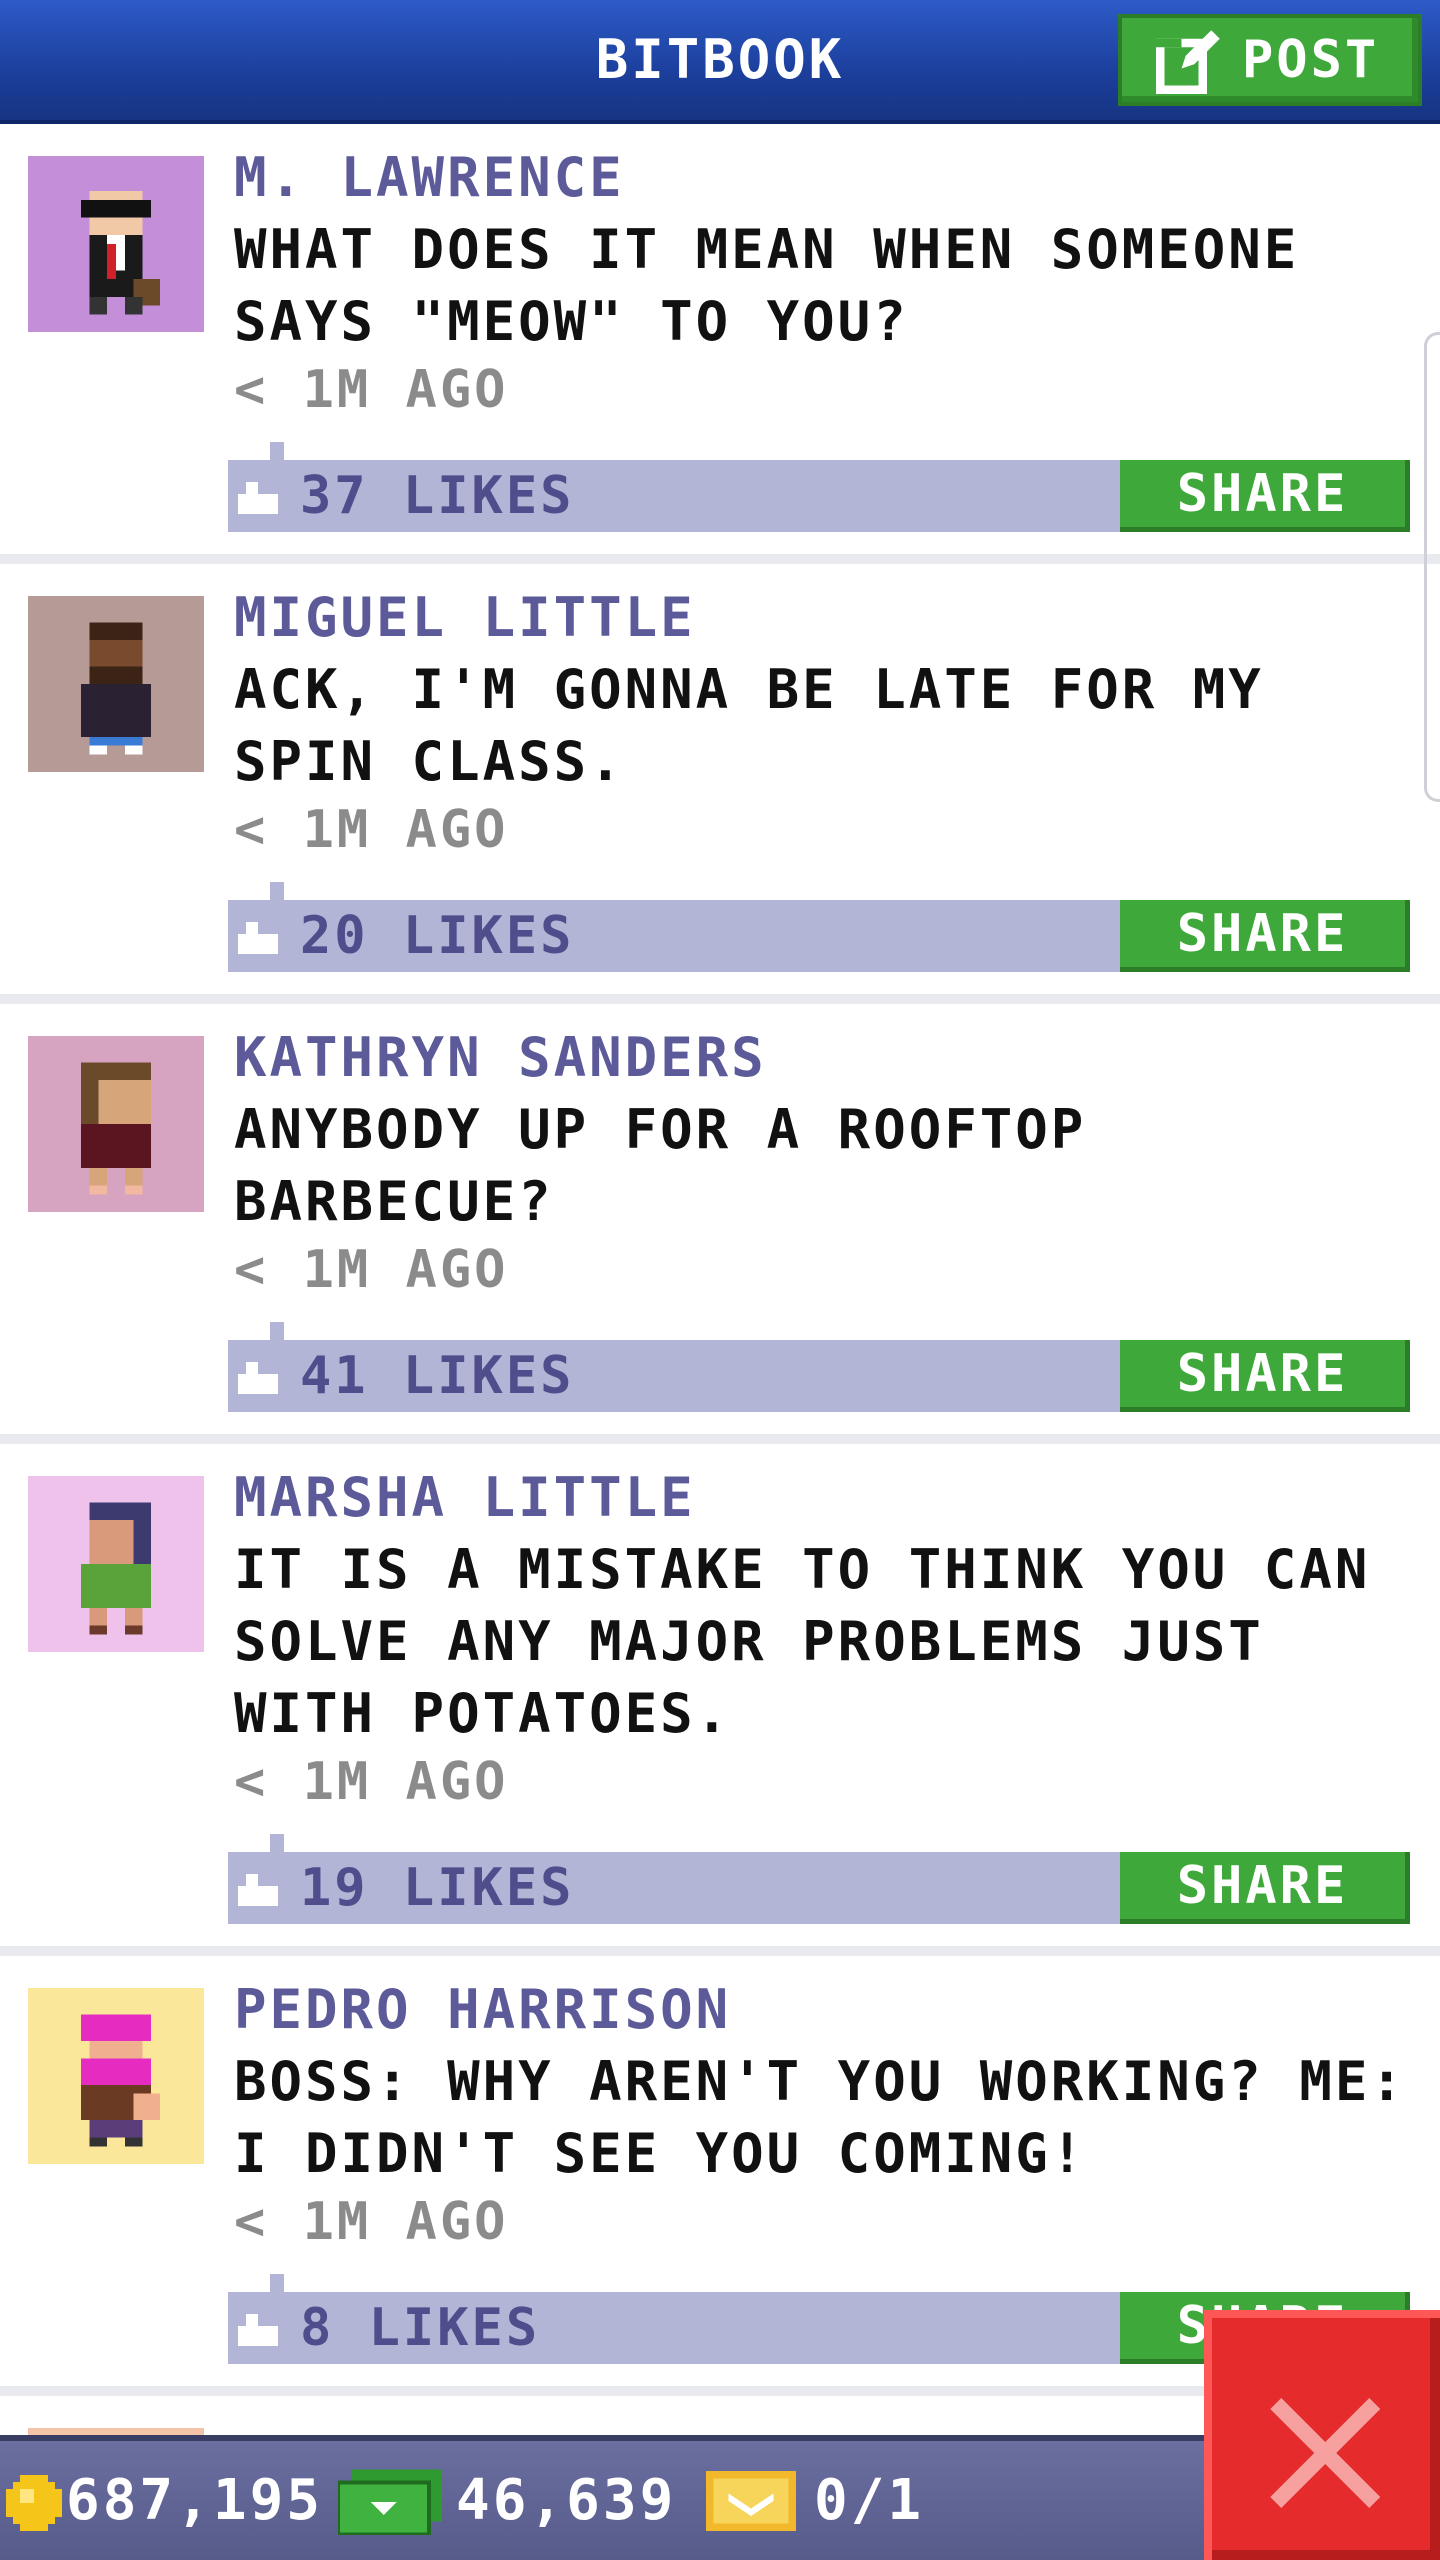  I want to click on likes-bar: 20 LIKES SHARE, so click(819, 936).